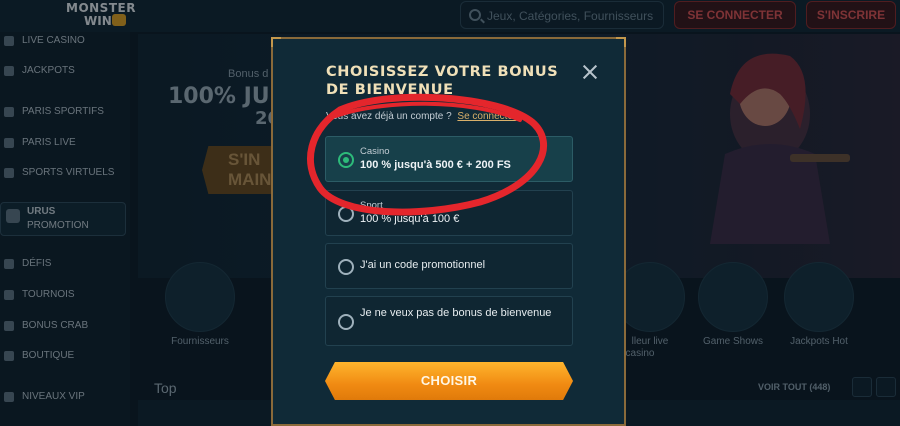  Describe the element at coordinates (449, 321) in the screenshot. I see `bonus-option-no-bonus: Je ne veux pas de bonus de bienvenue` at that location.